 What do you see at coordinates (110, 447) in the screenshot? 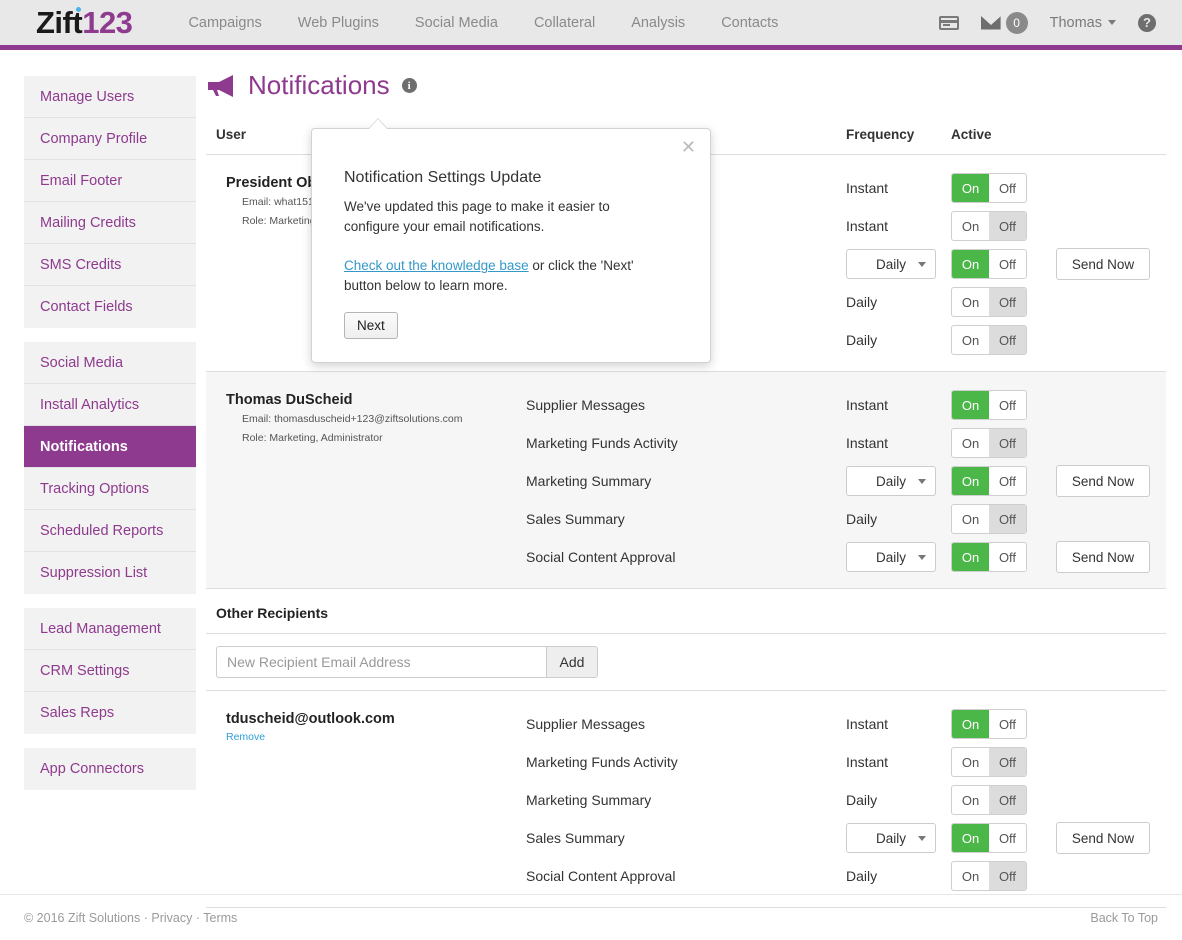
I see `sidebar-item-notifications: Notifications` at bounding box center [110, 447].